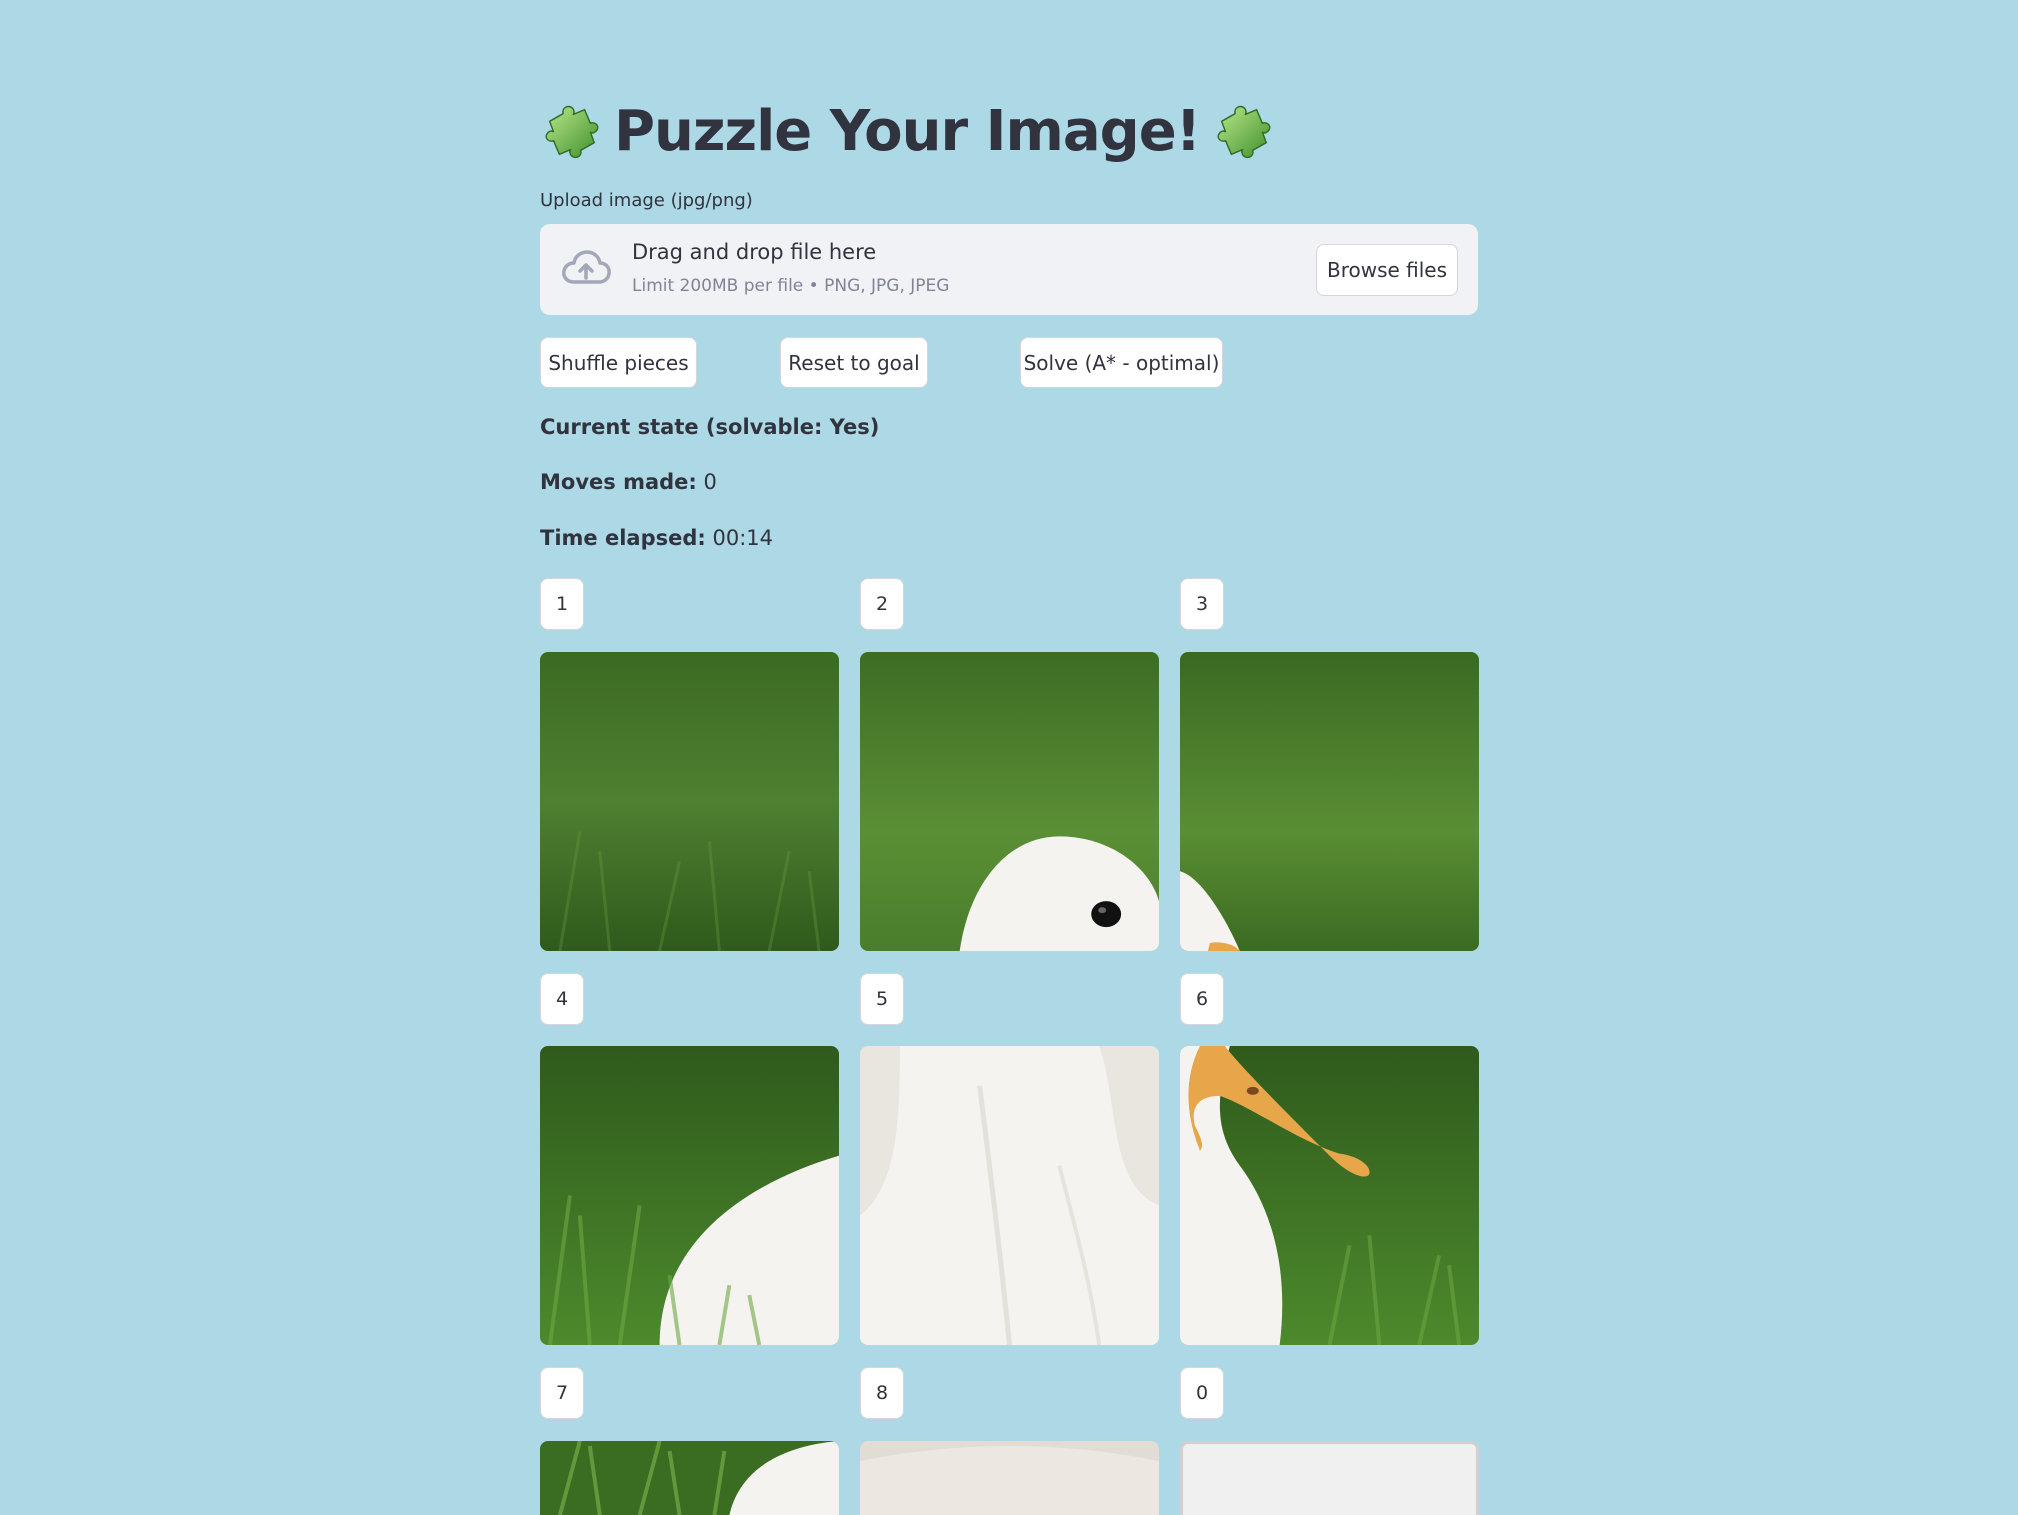  I want to click on page-title: Puzzle Your Image!, so click(907, 131).